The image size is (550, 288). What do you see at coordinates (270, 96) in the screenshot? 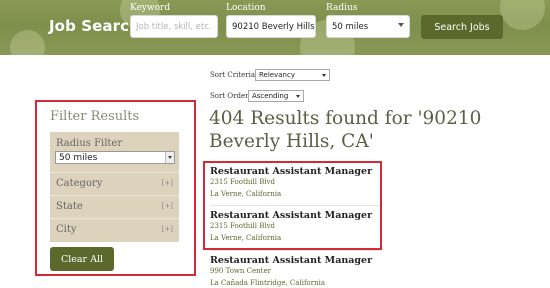
I see `sort-order-value: Ascending` at bounding box center [270, 96].